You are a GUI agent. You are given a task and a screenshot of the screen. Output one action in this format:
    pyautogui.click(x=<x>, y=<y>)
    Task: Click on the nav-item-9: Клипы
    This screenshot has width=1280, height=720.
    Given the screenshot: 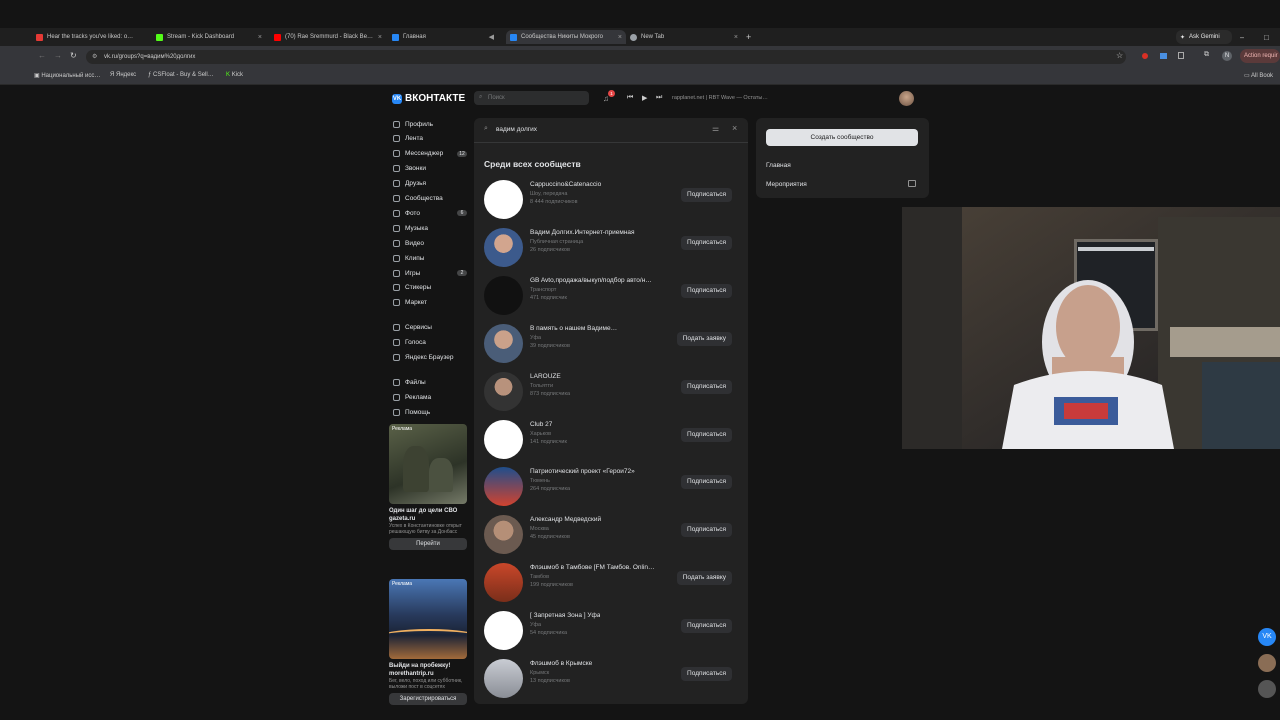 What is the action you would take?
    pyautogui.click(x=430, y=258)
    